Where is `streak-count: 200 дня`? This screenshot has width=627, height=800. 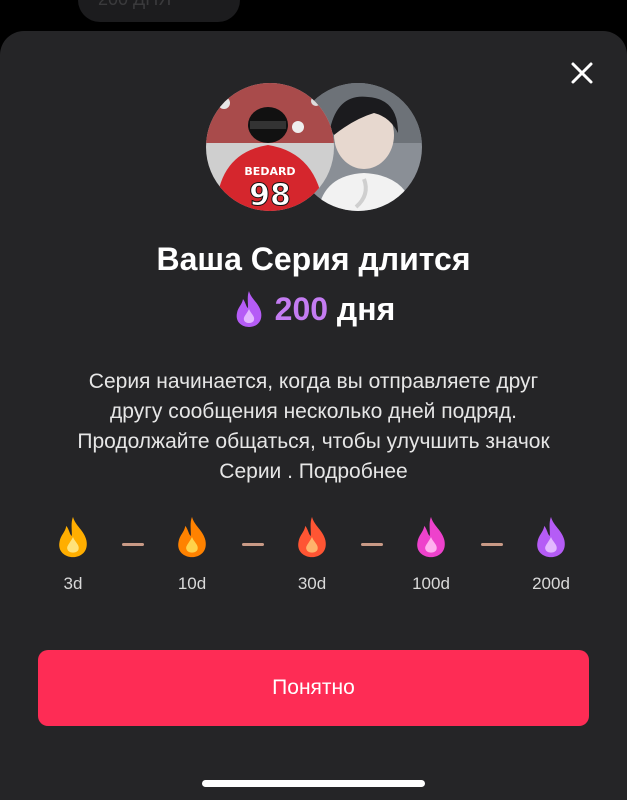 streak-count: 200 дня is located at coordinates (313, 309).